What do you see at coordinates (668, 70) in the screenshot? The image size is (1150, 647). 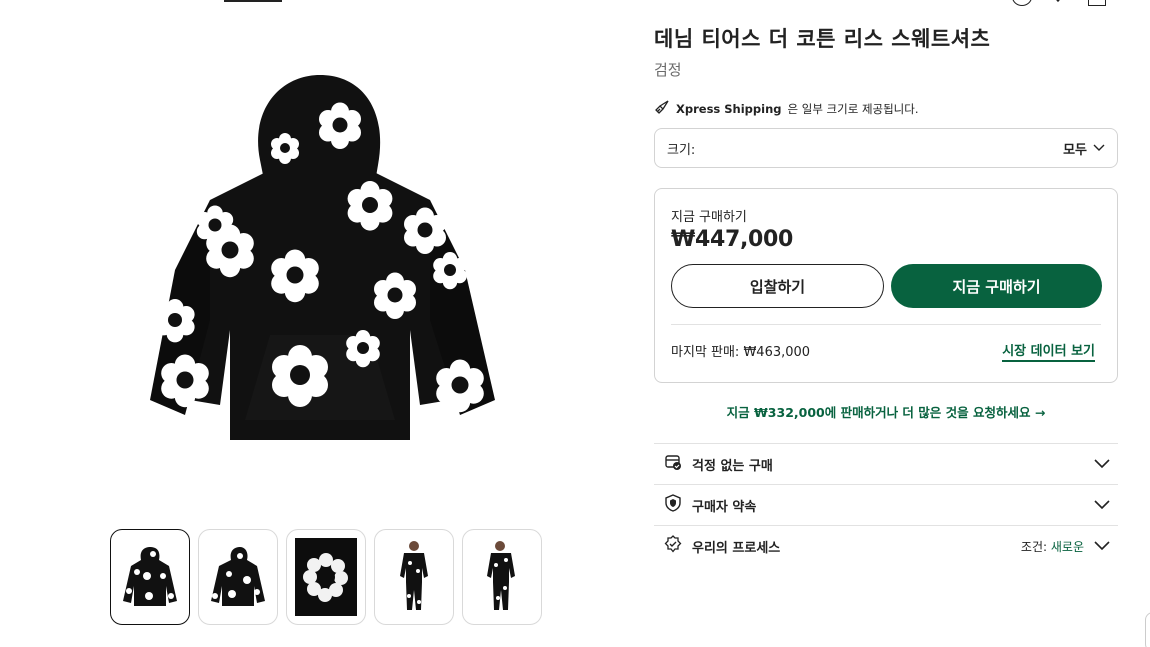 I see `product-color: 검정` at bounding box center [668, 70].